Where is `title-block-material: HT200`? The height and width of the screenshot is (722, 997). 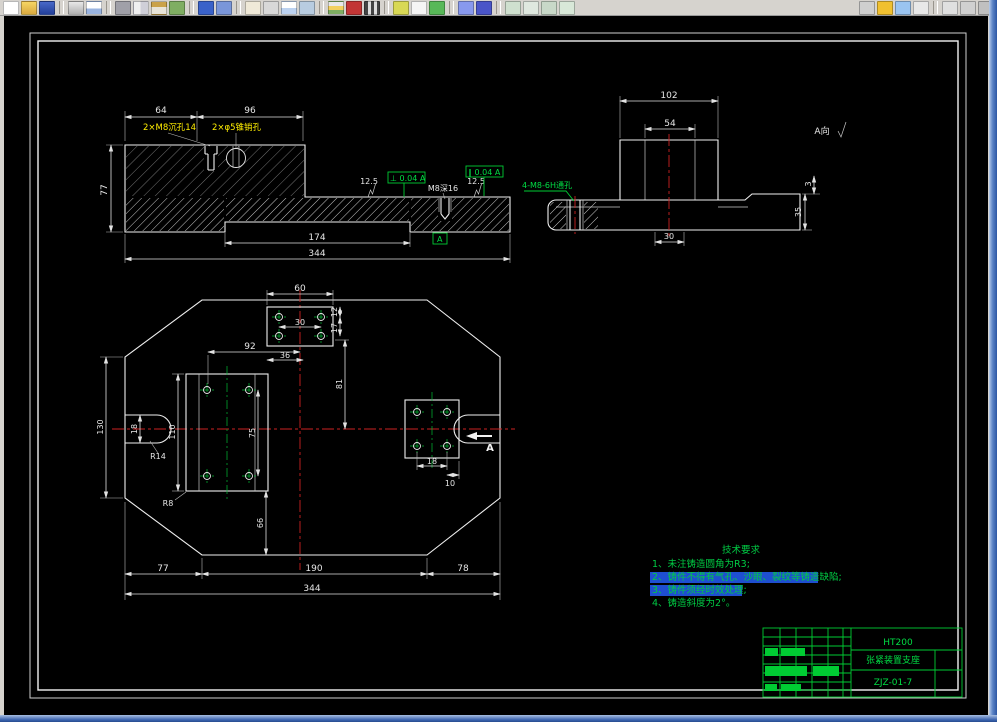 title-block-material: HT200 is located at coordinates (898, 643).